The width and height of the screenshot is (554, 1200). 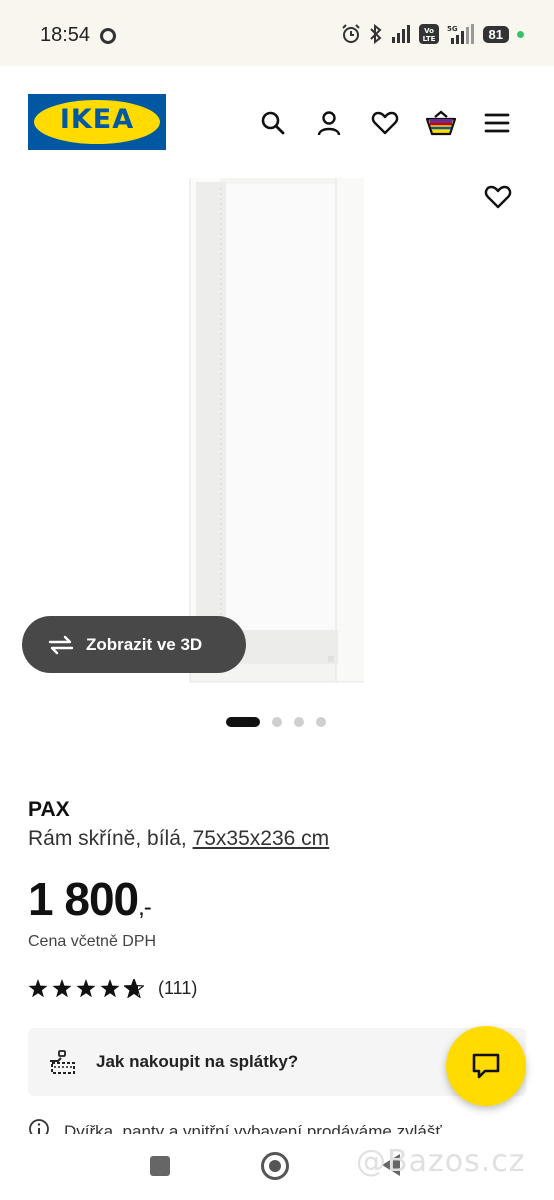 I want to click on privacy-dot-icon, so click(x=520, y=34).